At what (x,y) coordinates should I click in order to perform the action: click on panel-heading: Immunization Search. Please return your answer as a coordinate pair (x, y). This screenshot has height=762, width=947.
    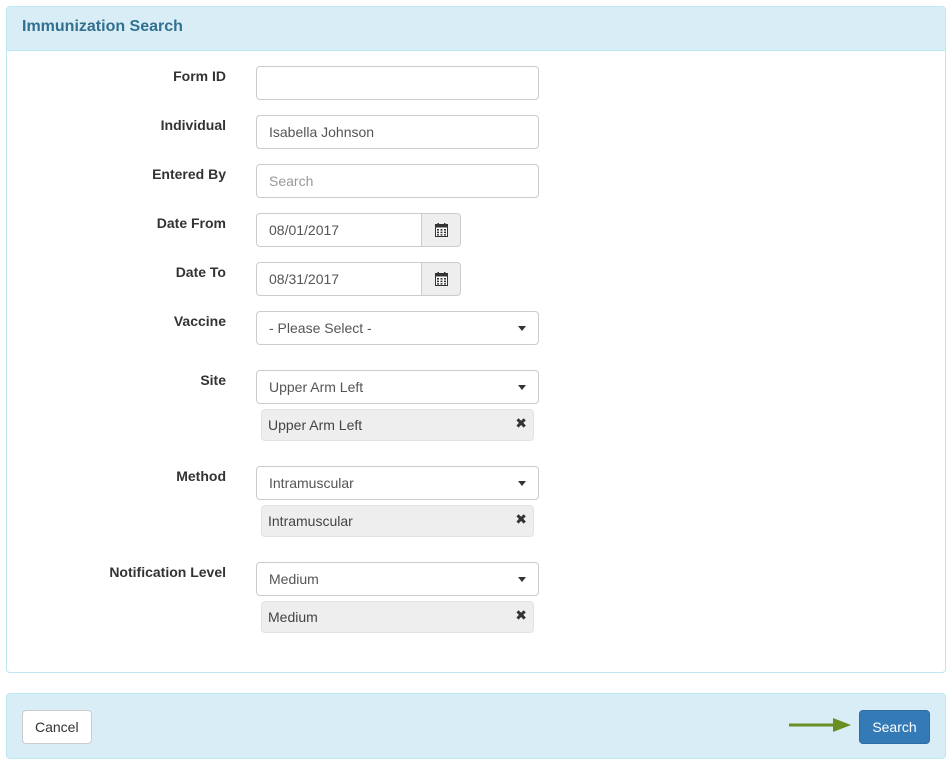
    Looking at the image, I should click on (476, 29).